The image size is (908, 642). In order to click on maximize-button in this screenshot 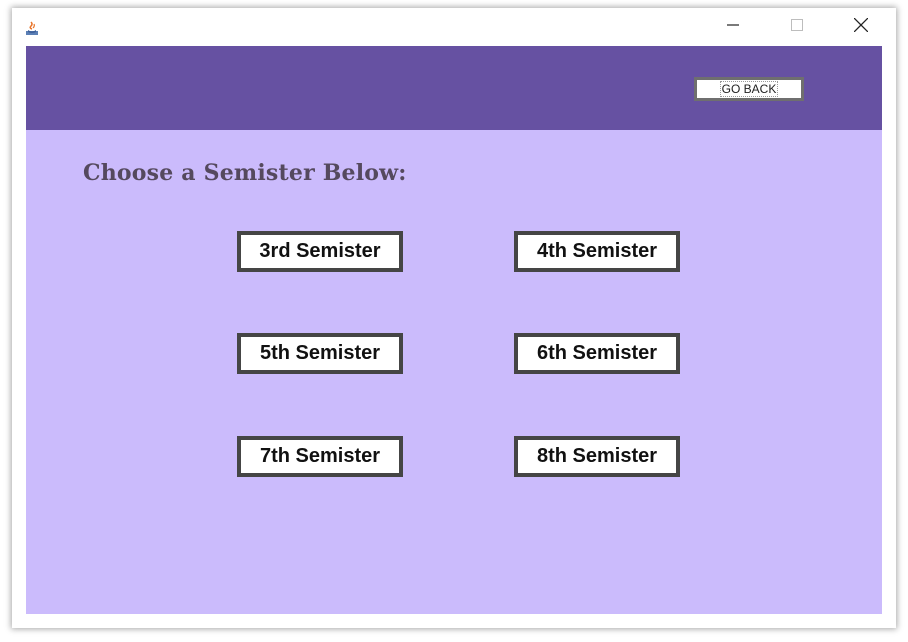, I will do `click(797, 27)`.